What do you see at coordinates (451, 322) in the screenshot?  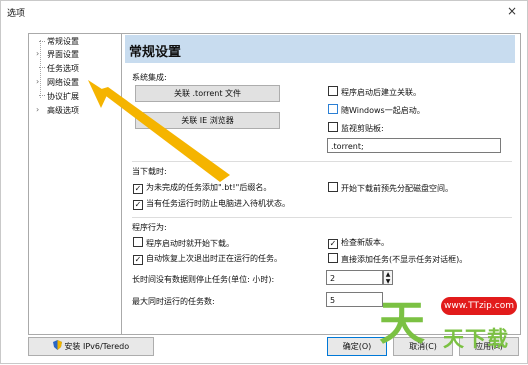 I see `watermark: 天 www.TTzip.com 天下载` at bounding box center [451, 322].